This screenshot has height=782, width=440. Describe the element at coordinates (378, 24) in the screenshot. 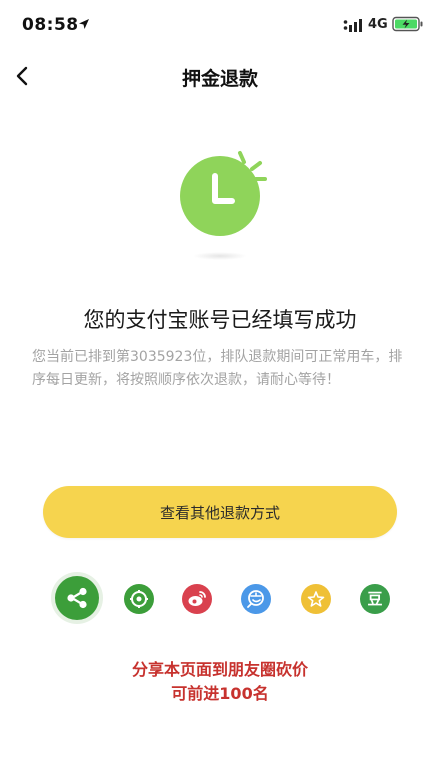

I see `network-label: 4G` at that location.